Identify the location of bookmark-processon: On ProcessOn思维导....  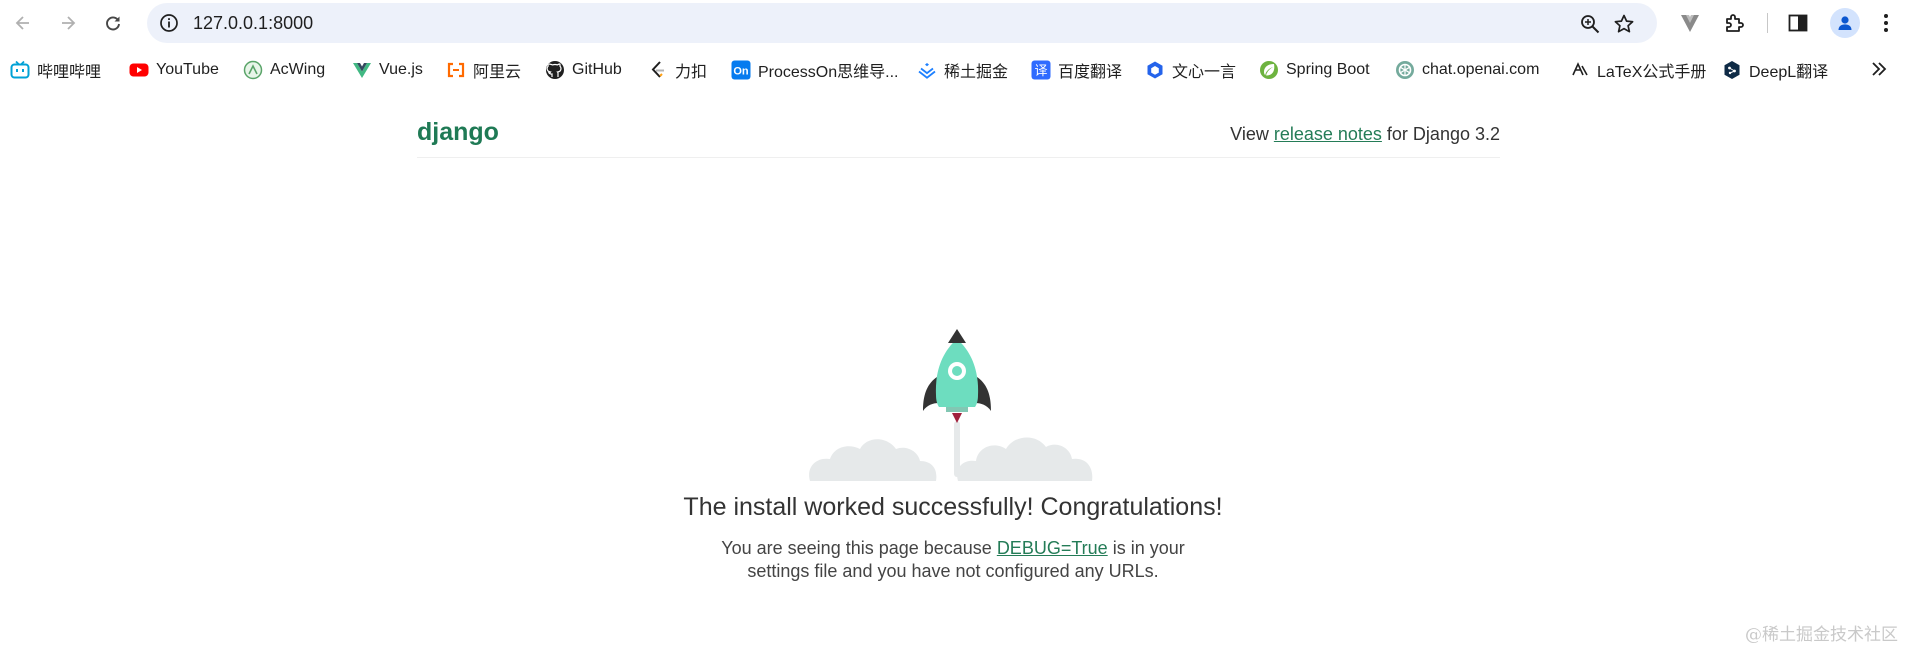
(814, 70).